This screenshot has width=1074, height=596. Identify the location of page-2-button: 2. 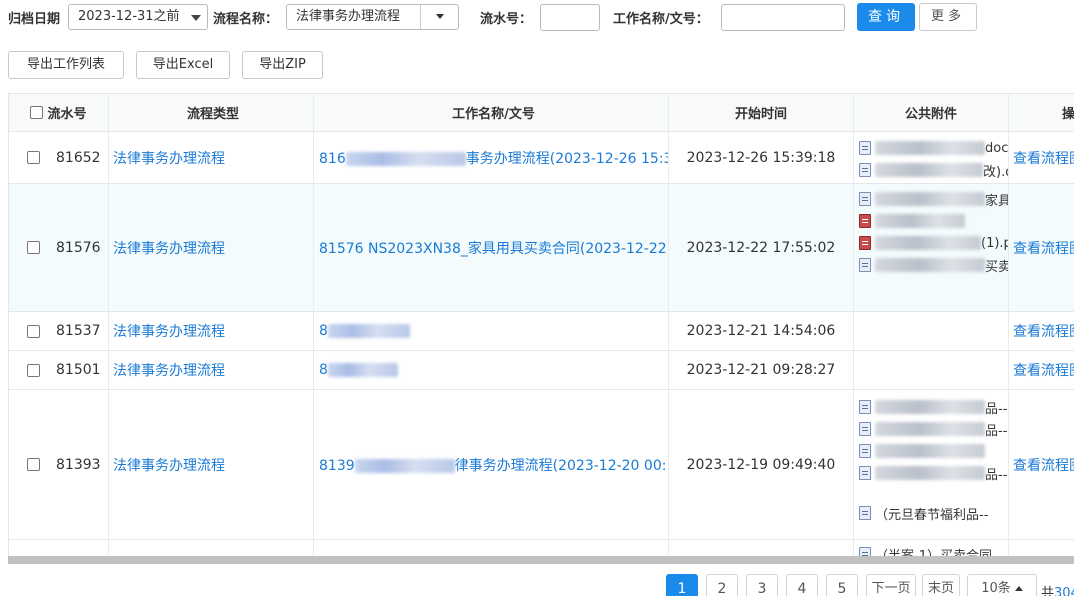
(722, 585).